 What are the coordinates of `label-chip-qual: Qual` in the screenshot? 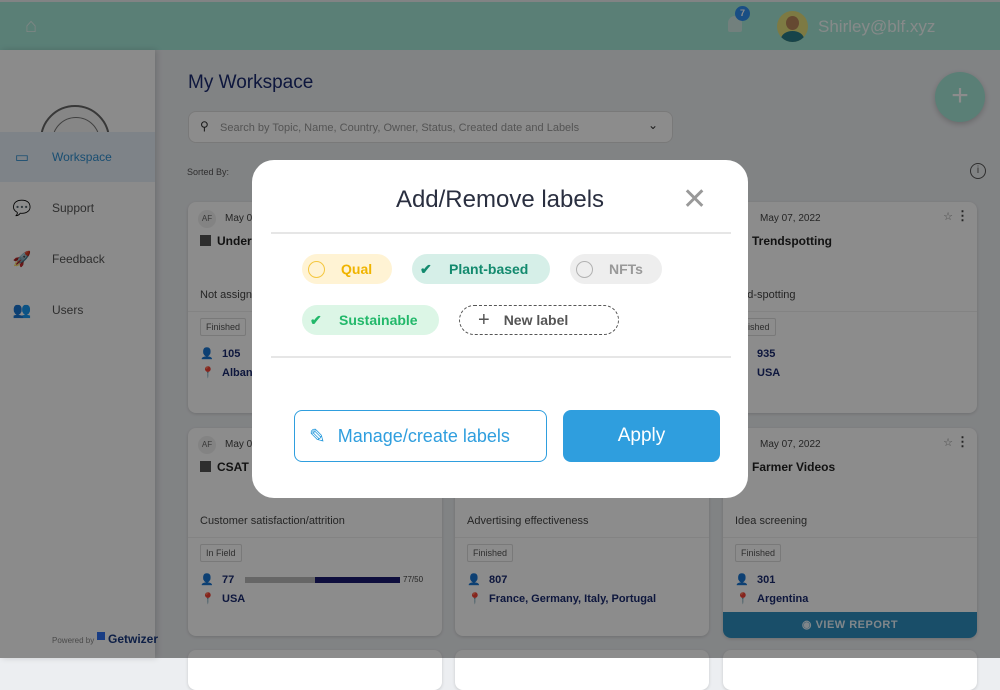 It's located at (347, 269).